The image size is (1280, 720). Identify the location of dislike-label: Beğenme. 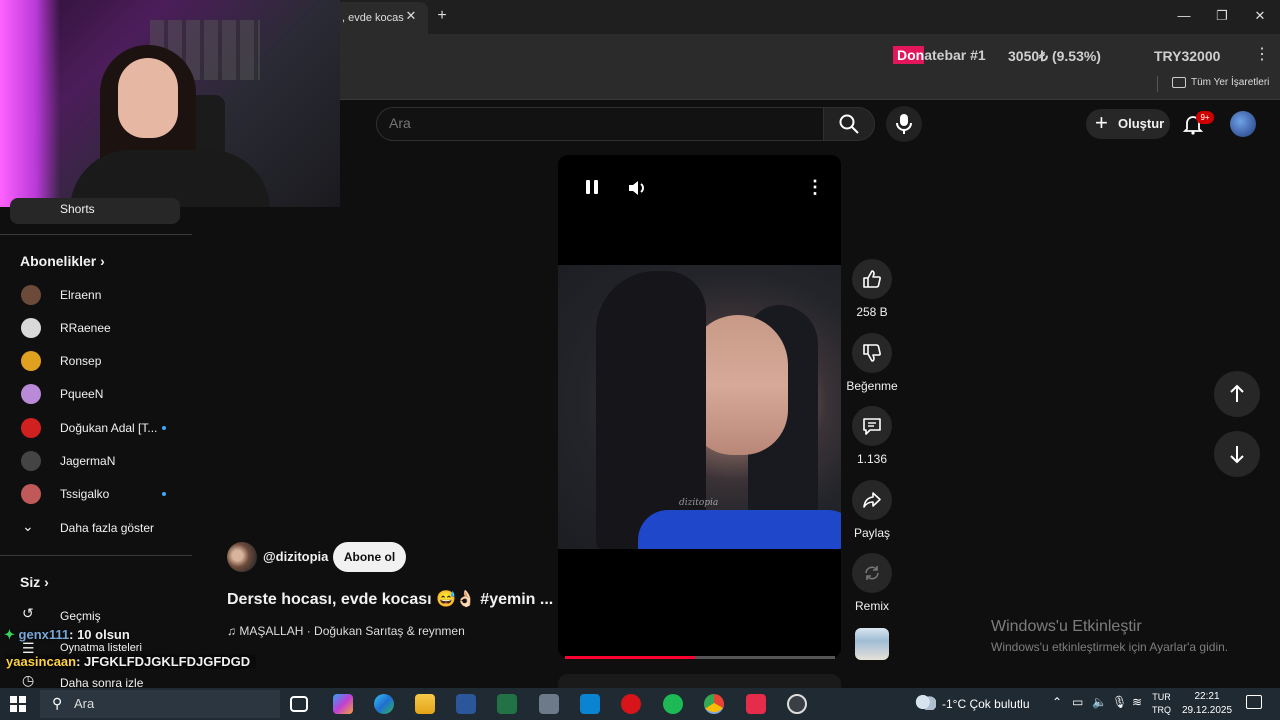
(872, 386).